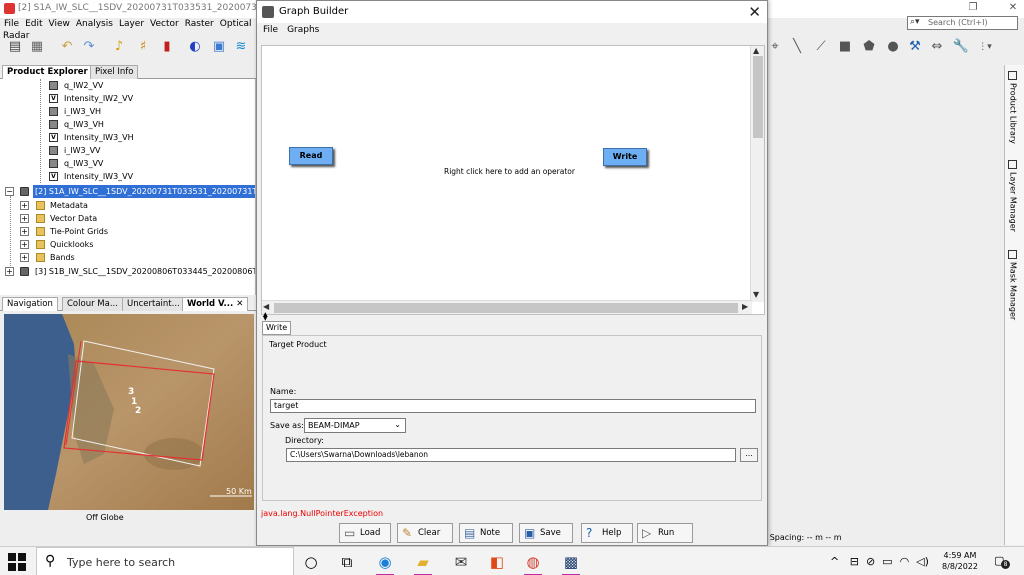 The height and width of the screenshot is (575, 1024). I want to click on splitter-arrows-icon: ▲ ▼, so click(265, 317).